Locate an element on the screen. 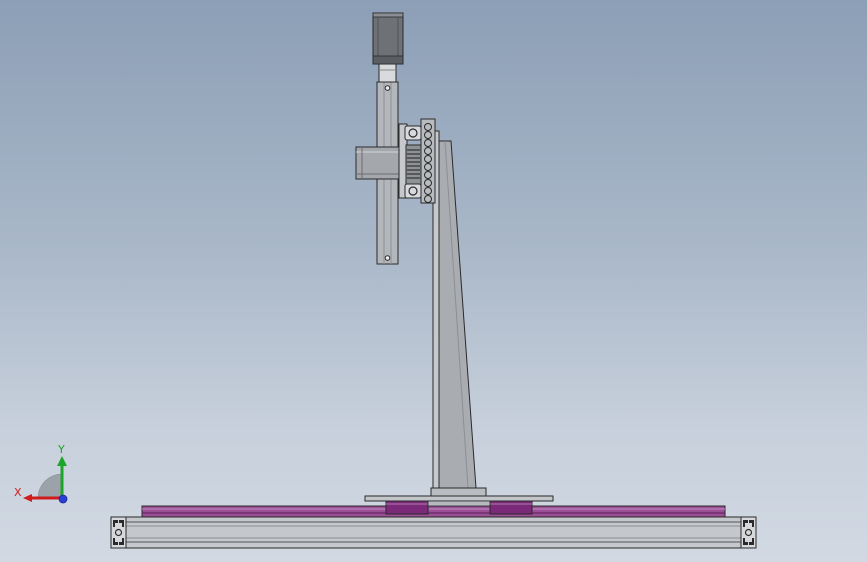 The width and height of the screenshot is (867, 562). orientation-triad: Y X is located at coordinates (45, 475).